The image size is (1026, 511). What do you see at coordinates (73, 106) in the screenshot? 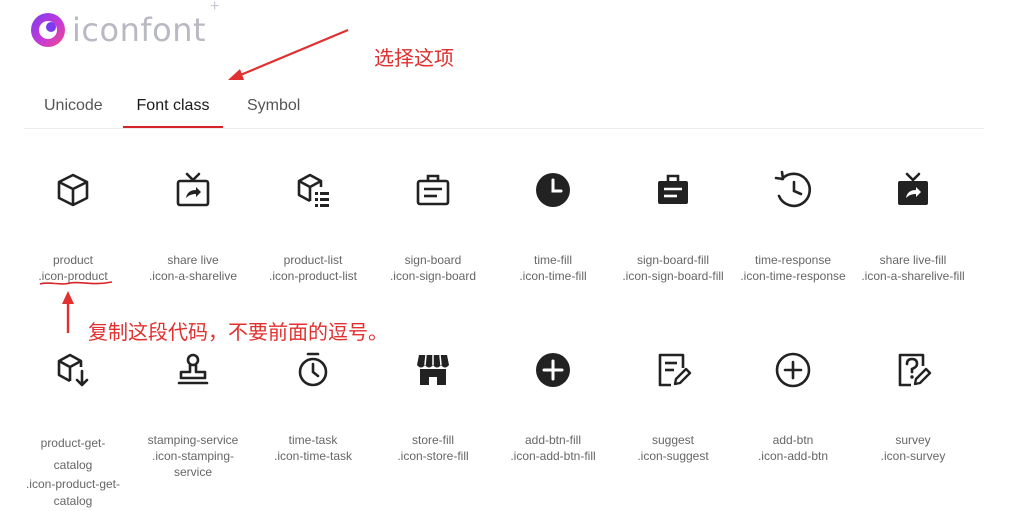
I see `tab-unicode: Unicode` at bounding box center [73, 106].